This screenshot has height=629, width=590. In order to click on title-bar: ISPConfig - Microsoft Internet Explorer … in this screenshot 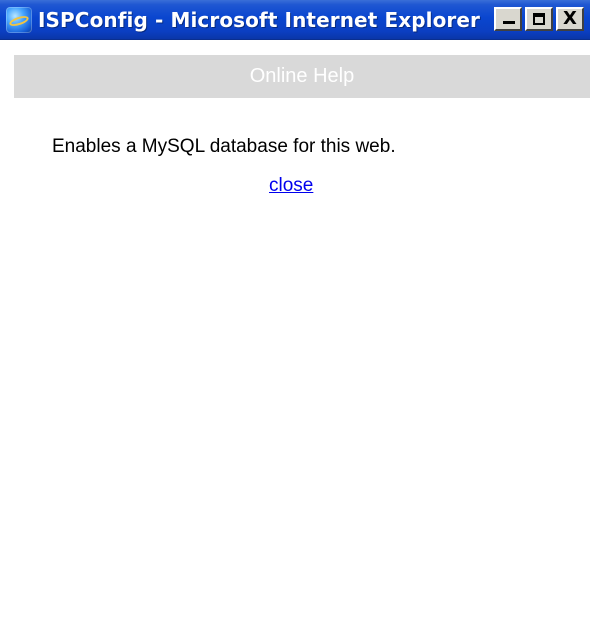, I will do `click(295, 20)`.